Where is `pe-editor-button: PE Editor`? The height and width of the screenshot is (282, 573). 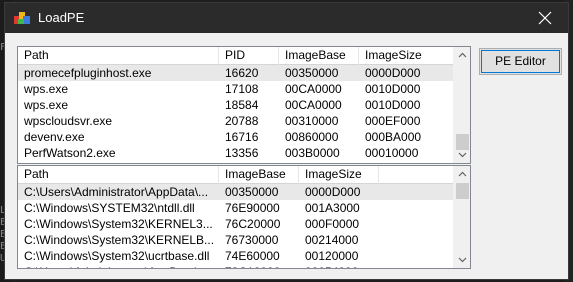 pe-editor-button: PE Editor is located at coordinates (520, 61).